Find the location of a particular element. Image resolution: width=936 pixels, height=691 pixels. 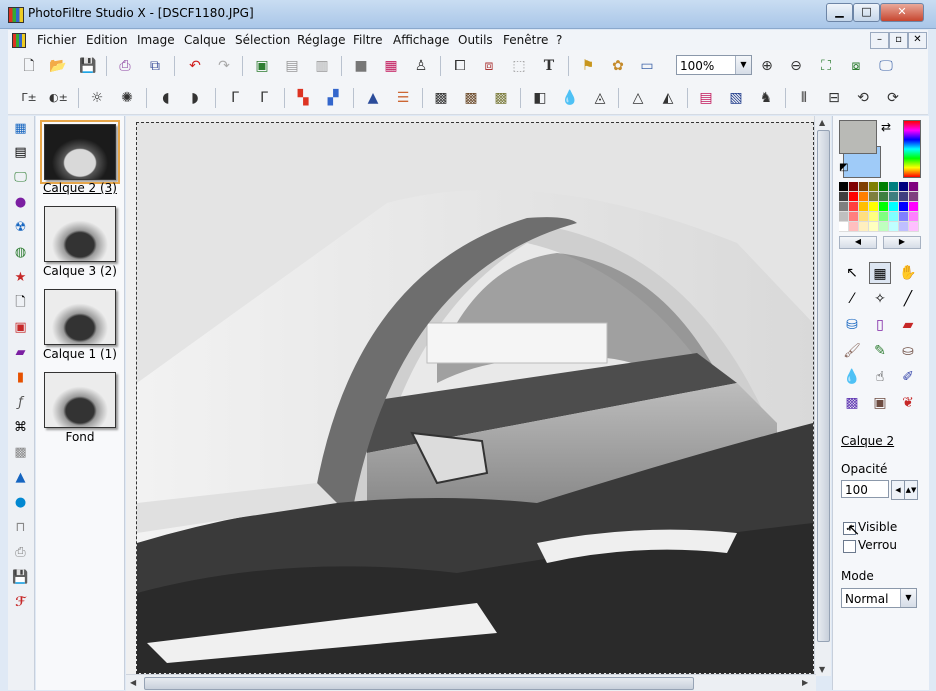

fullscreen-icon: 🖵 is located at coordinates (886, 66).